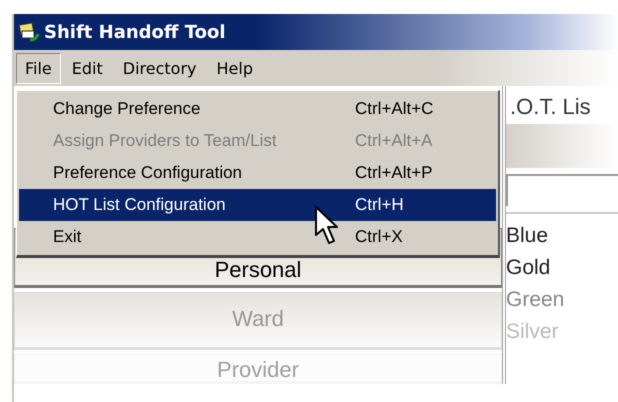  Describe the element at coordinates (257, 205) in the screenshot. I see `menu-item: HOT List Configuration Ctrl+H` at that location.